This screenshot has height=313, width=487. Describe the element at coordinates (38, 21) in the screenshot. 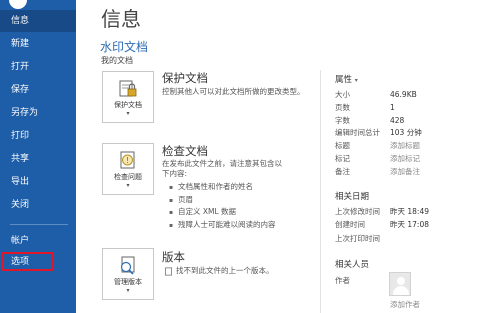

I see `nav-item-info: 信息` at that location.